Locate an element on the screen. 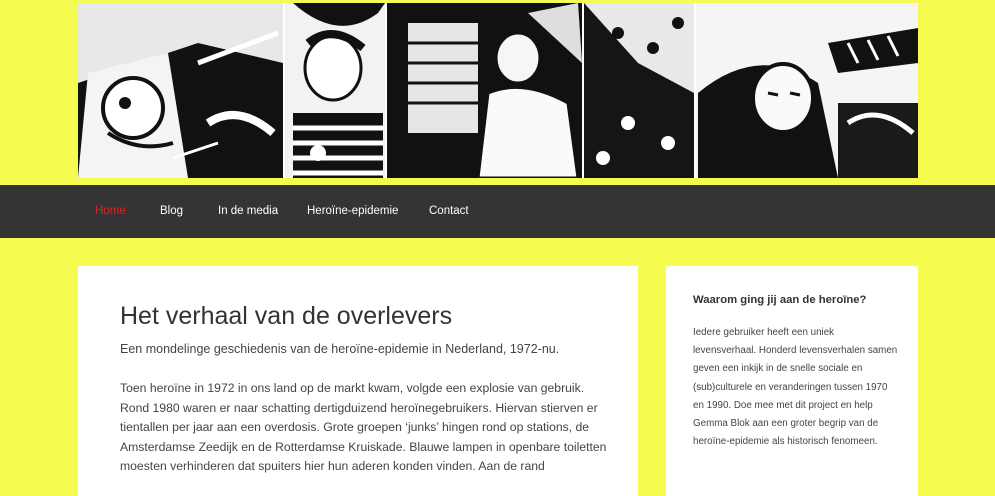 Image resolution: width=995 pixels, height=496 pixels. nav-item-blog: Blog is located at coordinates (171, 211).